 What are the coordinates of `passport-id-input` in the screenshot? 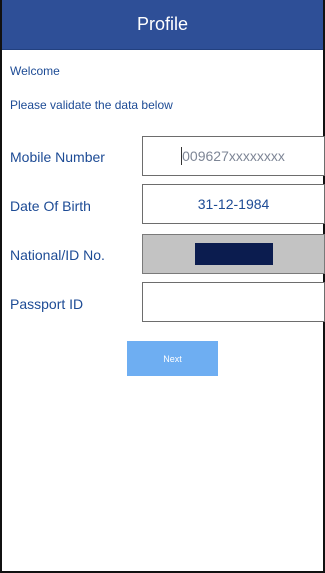 It's located at (233, 302).